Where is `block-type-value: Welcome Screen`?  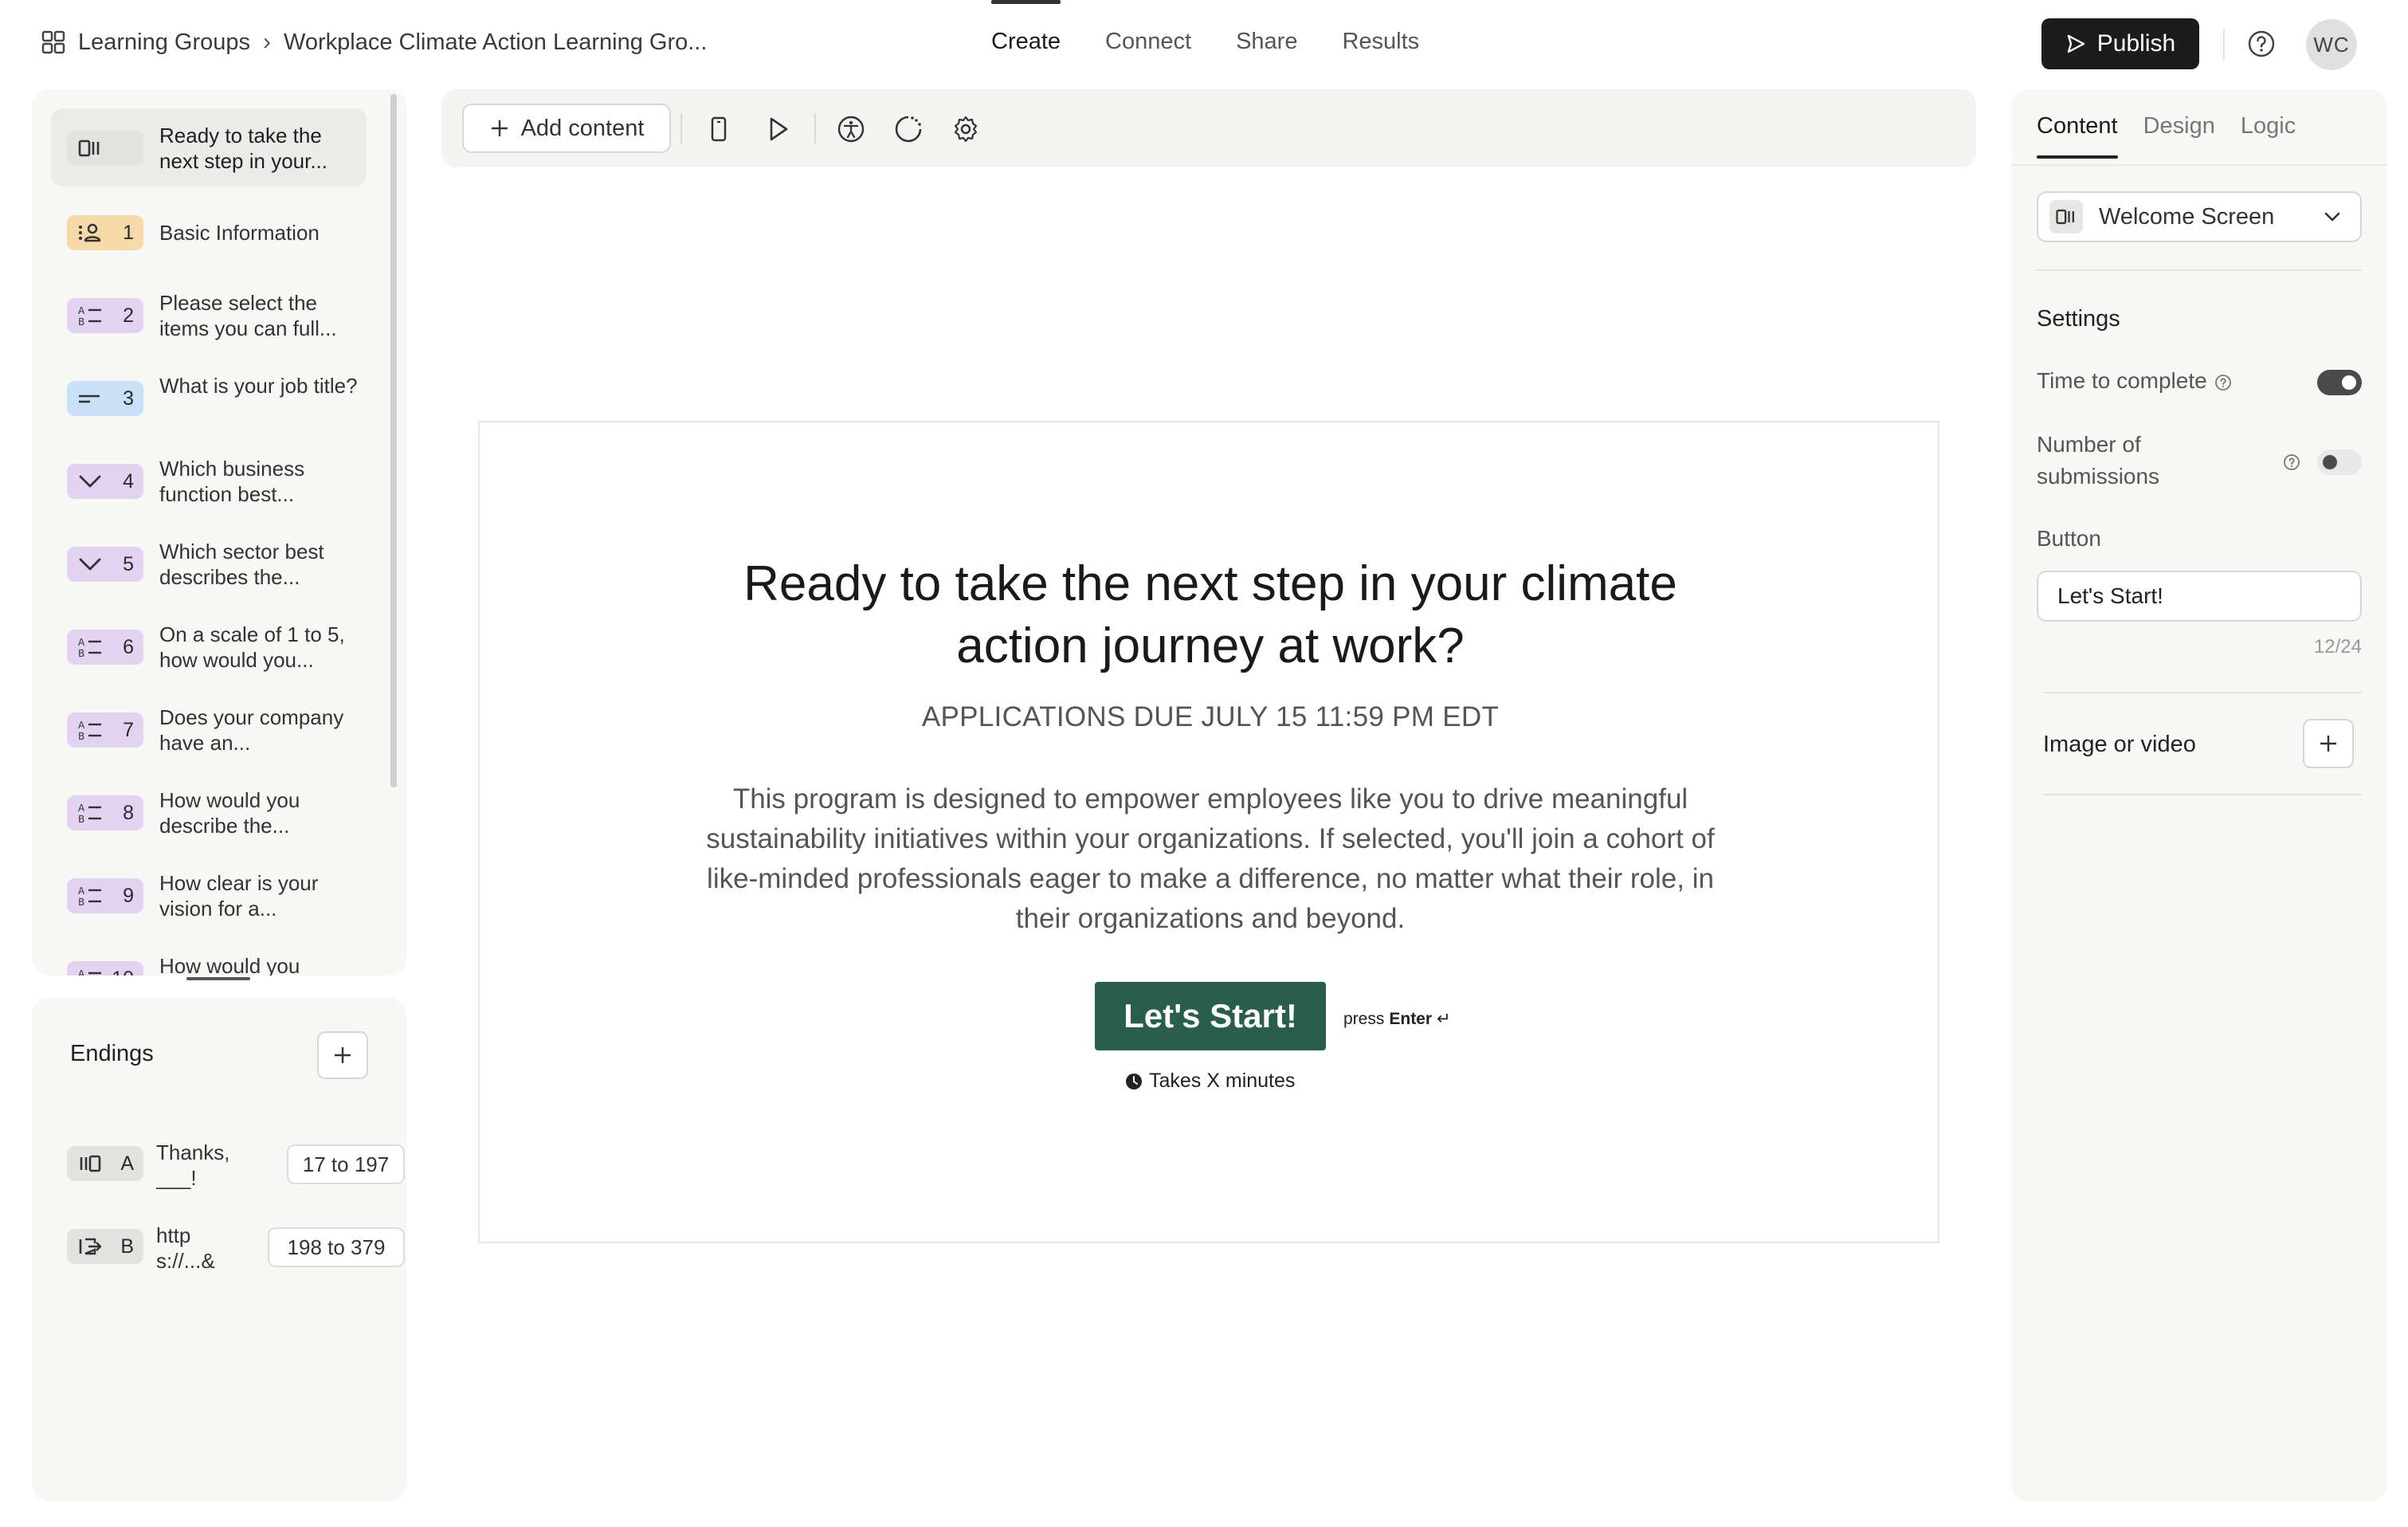 block-type-value: Welcome Screen is located at coordinates (2187, 216).